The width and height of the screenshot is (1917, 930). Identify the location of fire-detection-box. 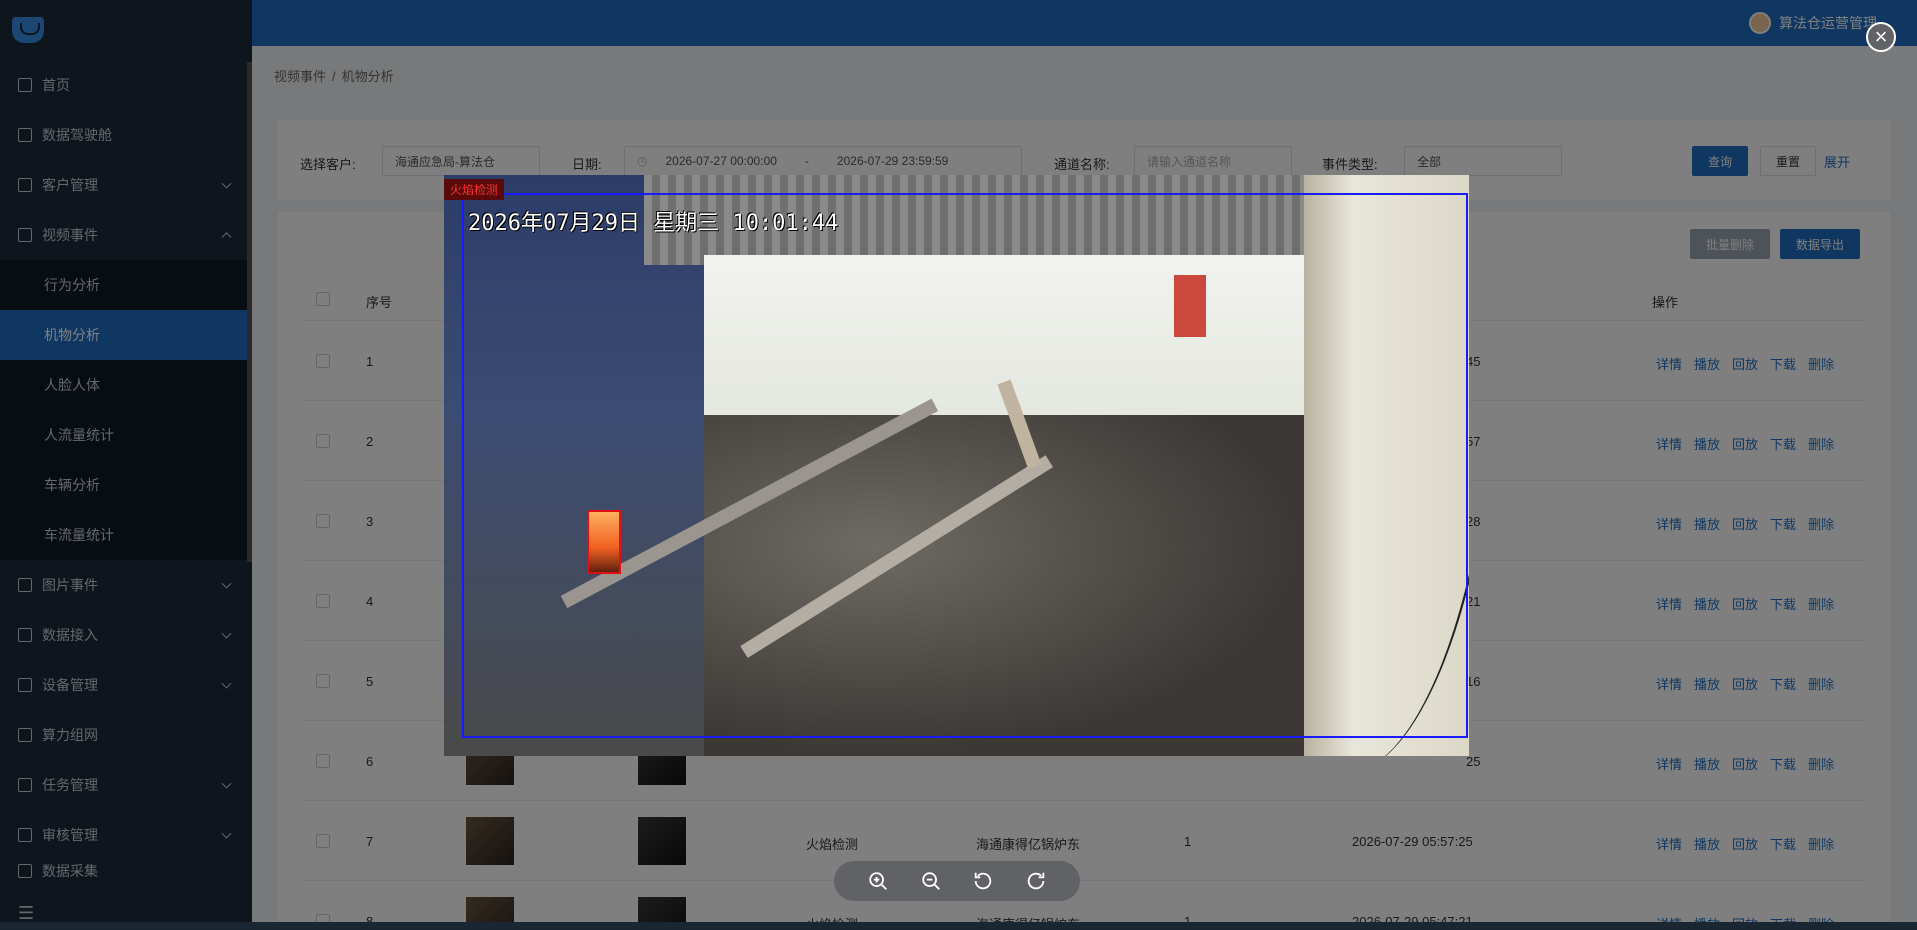
(604, 542).